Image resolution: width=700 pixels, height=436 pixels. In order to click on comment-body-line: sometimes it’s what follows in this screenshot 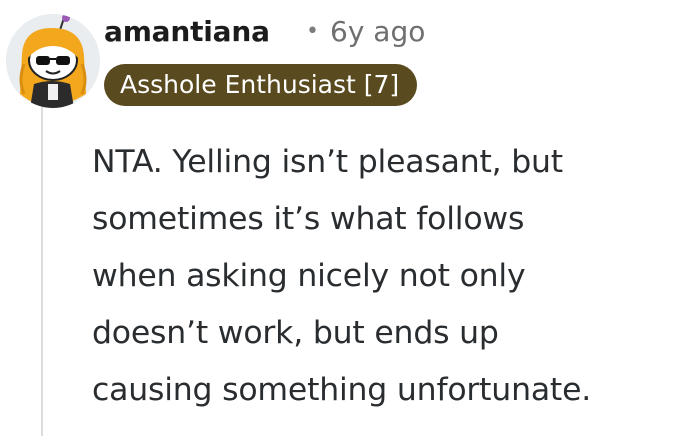, I will do `click(308, 219)`.